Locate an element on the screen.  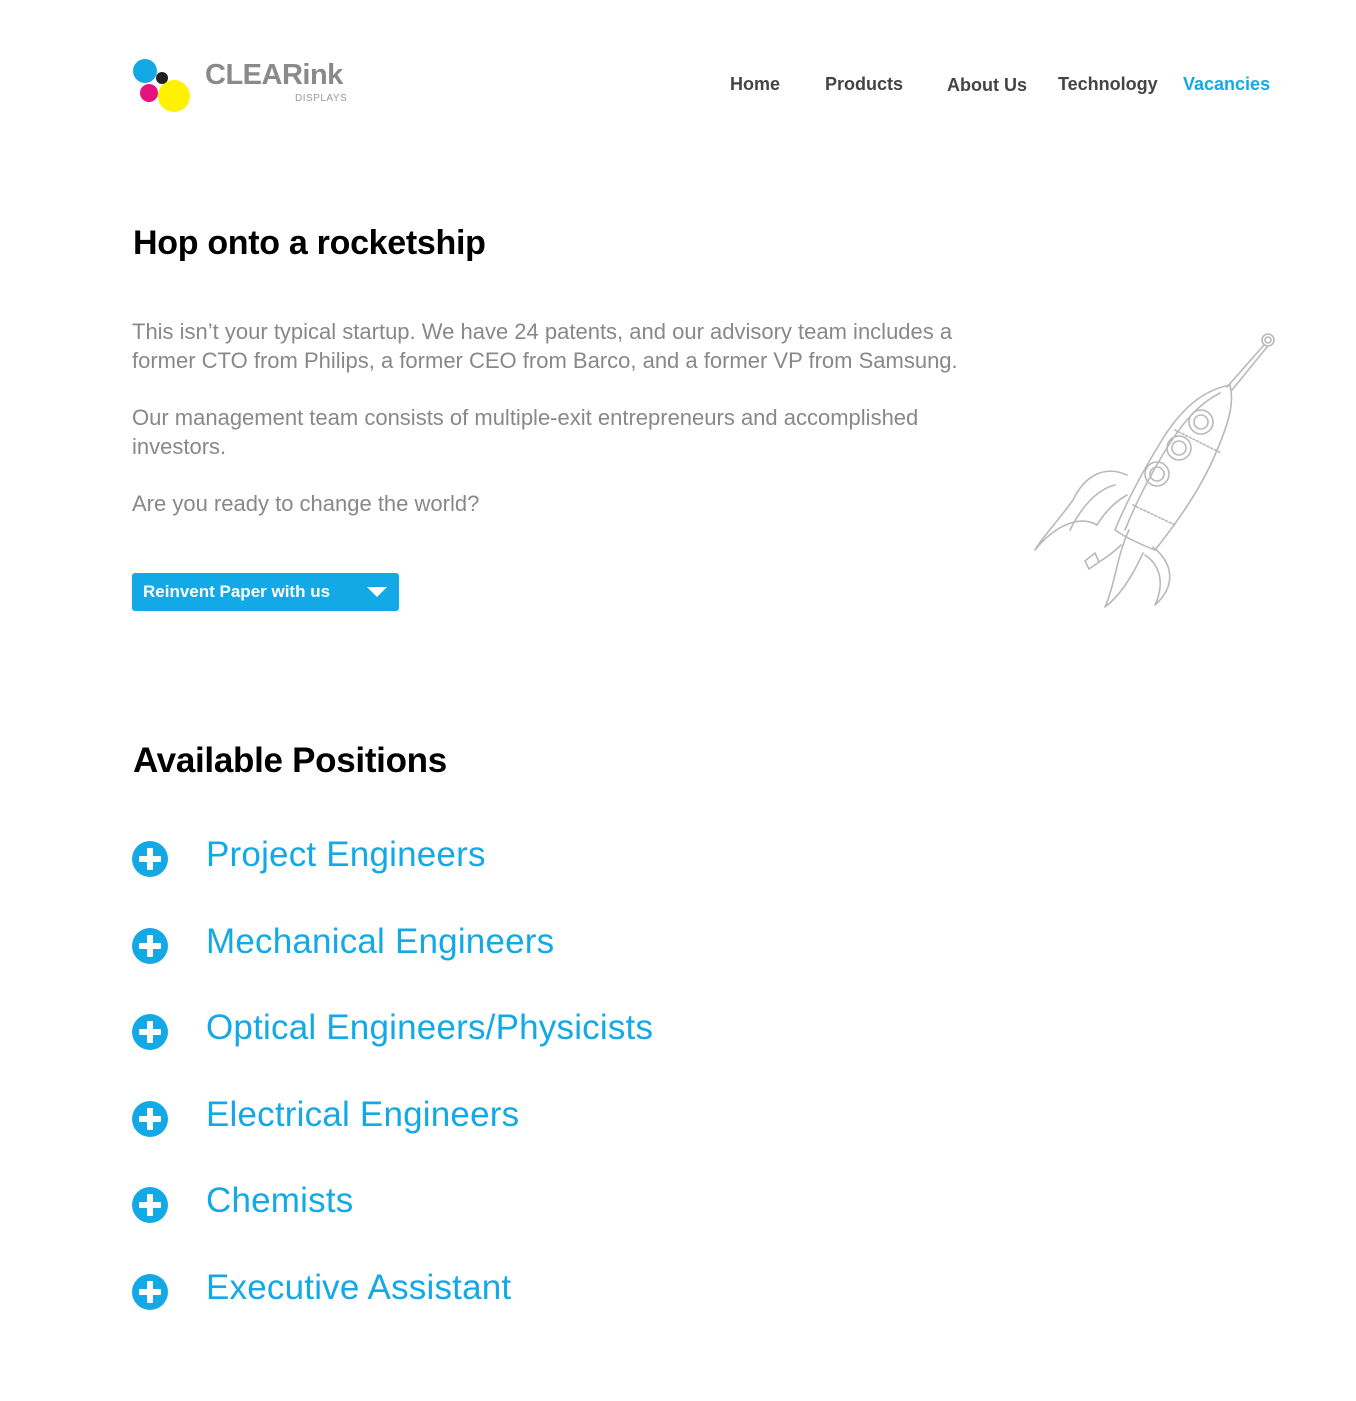
position-item-electrical-engineers: Electrical Engineers is located at coordinates (482, 1120).